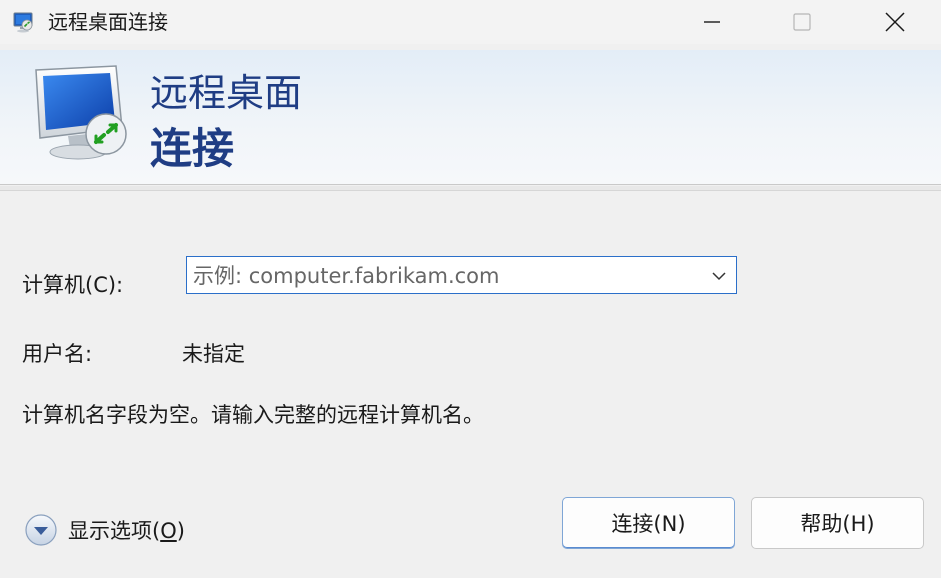 The image size is (941, 578). What do you see at coordinates (23, 22) in the screenshot?
I see `remote-desktop-icon` at bounding box center [23, 22].